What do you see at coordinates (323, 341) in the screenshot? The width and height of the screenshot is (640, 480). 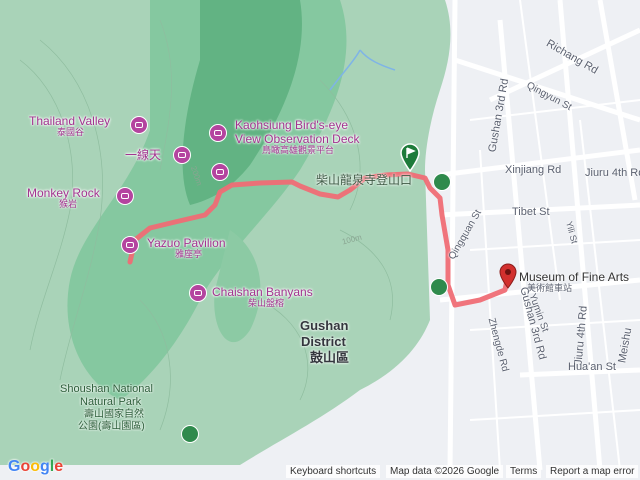 I see `district-label-en2: District` at bounding box center [323, 341].